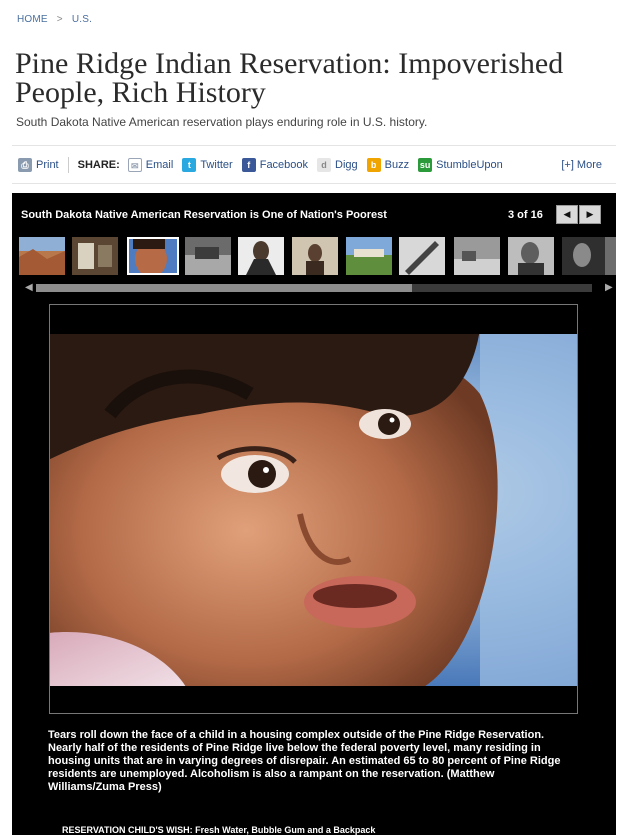 Image resolution: width=627 pixels, height=835 pixels. What do you see at coordinates (189, 164) in the screenshot?
I see `twitter-icon: t` at bounding box center [189, 164].